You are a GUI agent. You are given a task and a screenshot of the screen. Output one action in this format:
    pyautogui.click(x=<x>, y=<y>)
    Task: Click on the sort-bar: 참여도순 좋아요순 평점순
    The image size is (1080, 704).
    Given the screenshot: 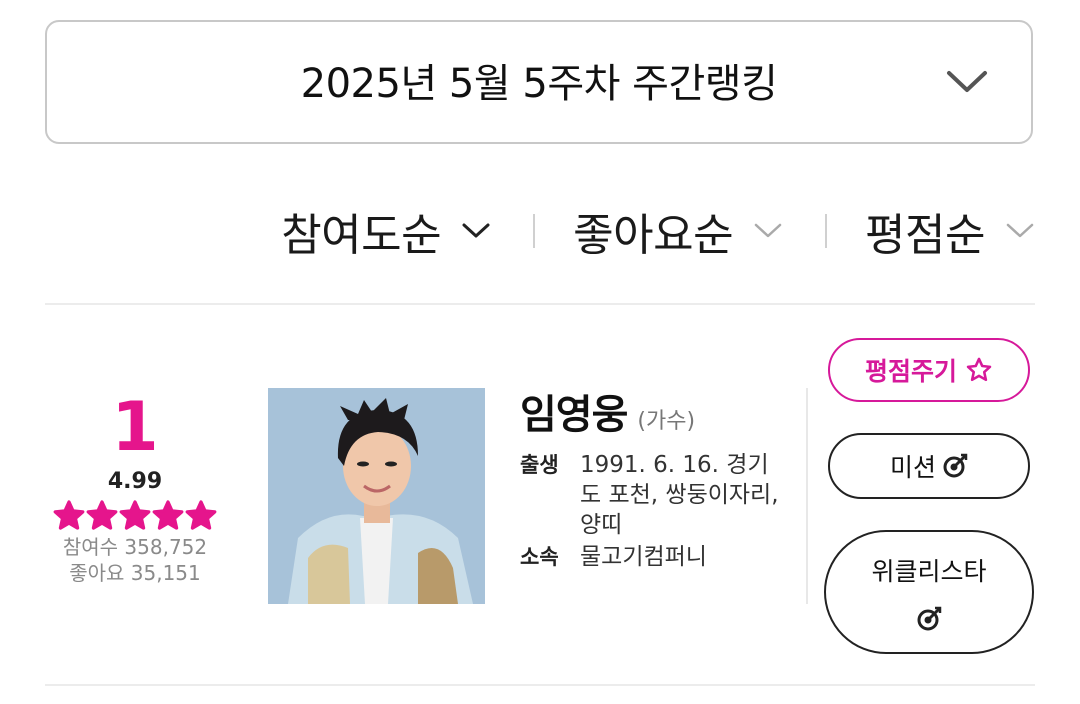 What is the action you would take?
    pyautogui.click(x=658, y=231)
    